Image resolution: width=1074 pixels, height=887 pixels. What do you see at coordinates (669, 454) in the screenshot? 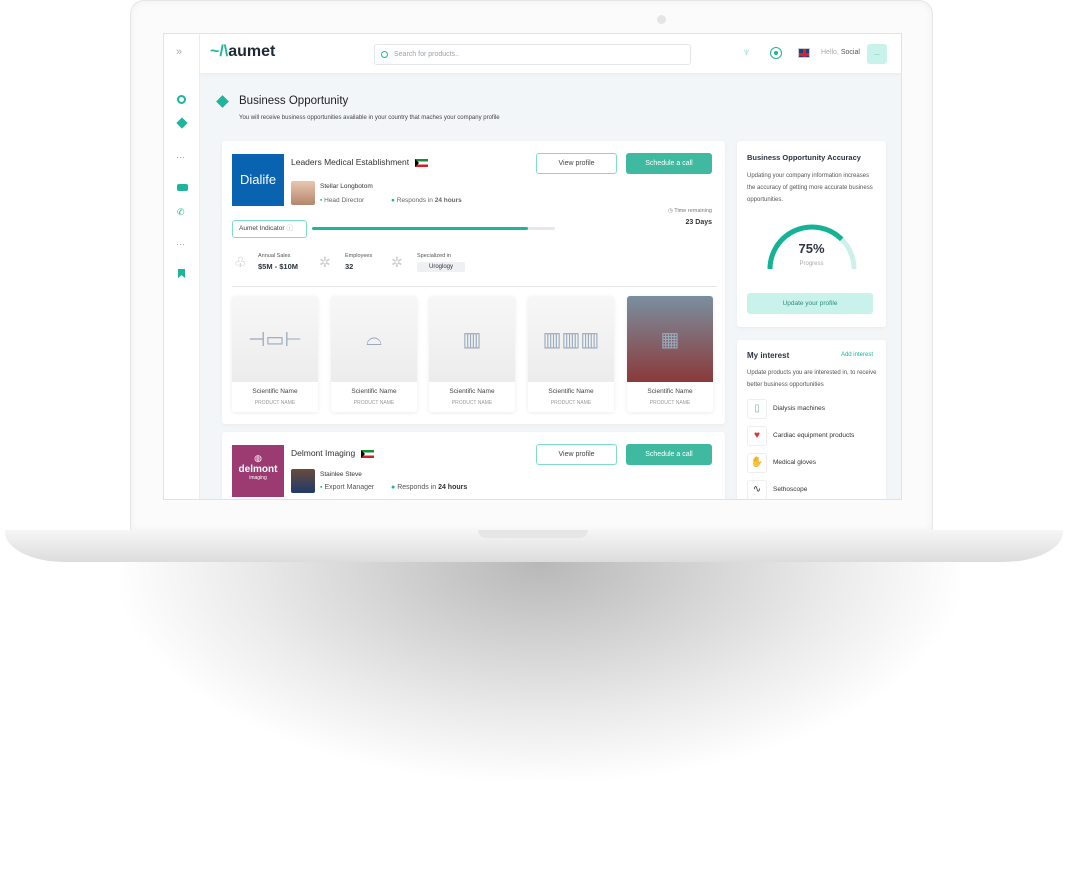
I see `schedule-call-button-2: Schedule a call` at bounding box center [669, 454].